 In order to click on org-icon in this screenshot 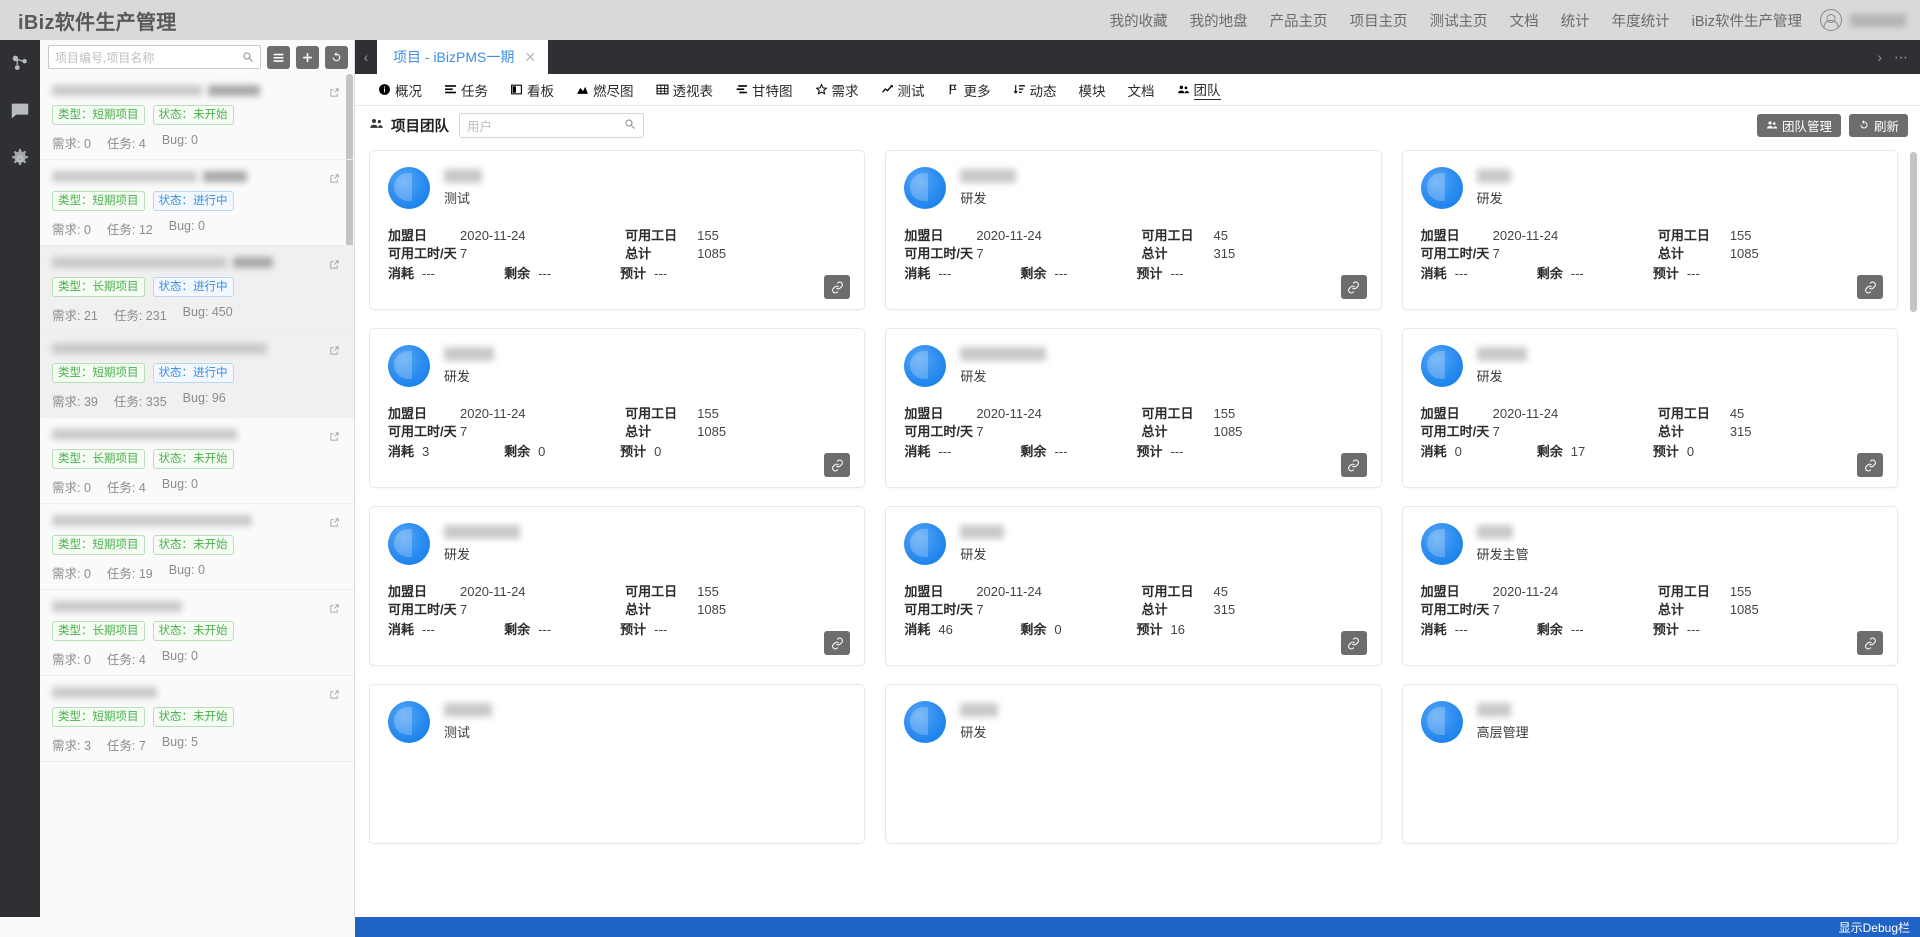, I will do `click(20, 63)`.